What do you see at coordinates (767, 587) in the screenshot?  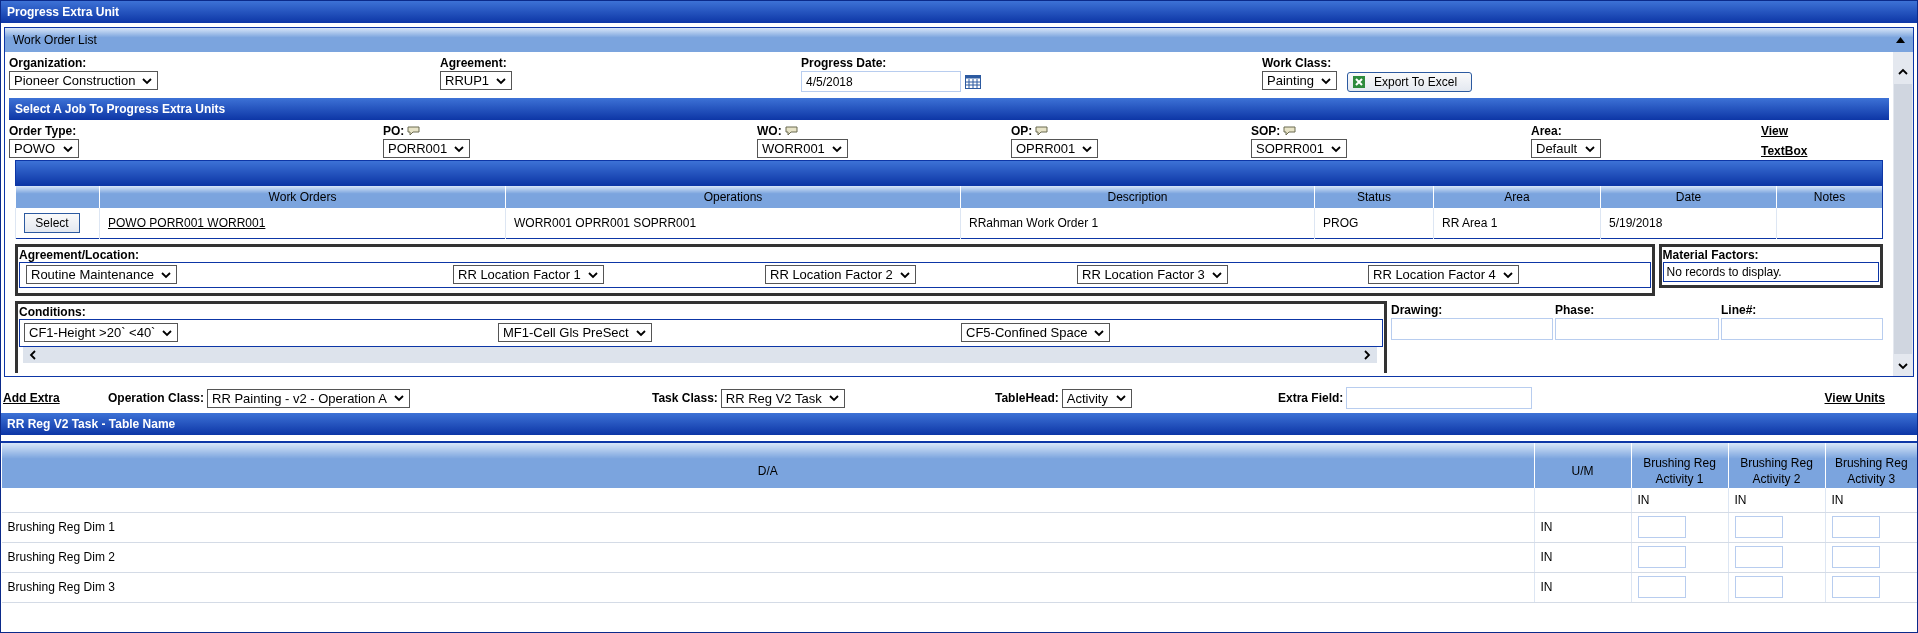 I see `table-cell: Brushing Reg Dim 3` at bounding box center [767, 587].